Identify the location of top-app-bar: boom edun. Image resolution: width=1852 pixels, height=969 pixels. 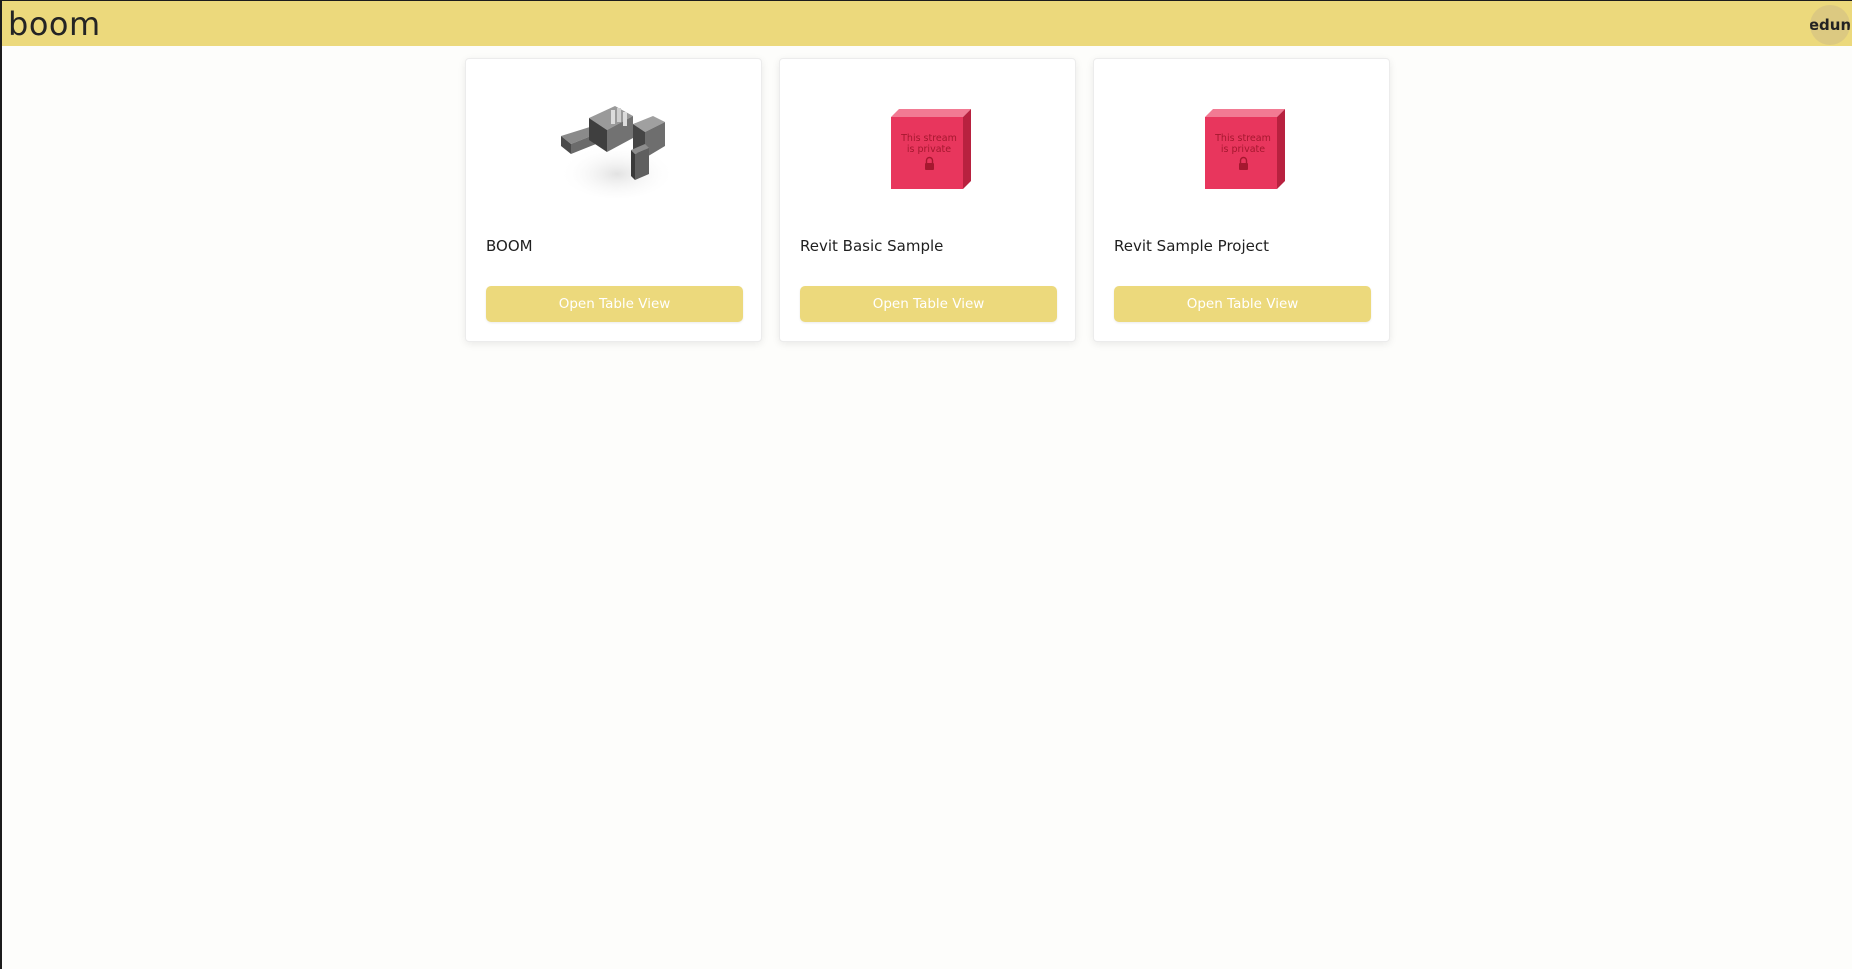
(927, 23).